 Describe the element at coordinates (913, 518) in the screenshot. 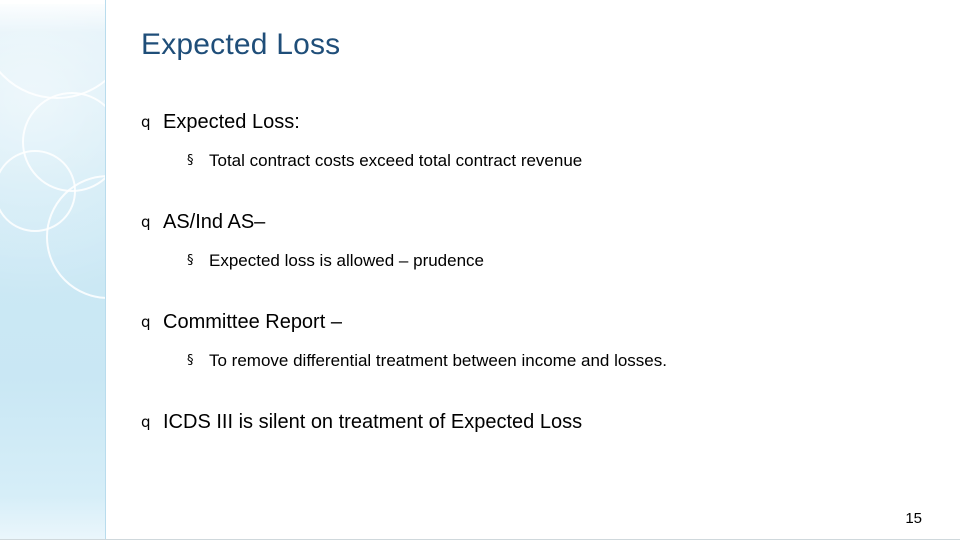

I see `page-number: 15` at that location.